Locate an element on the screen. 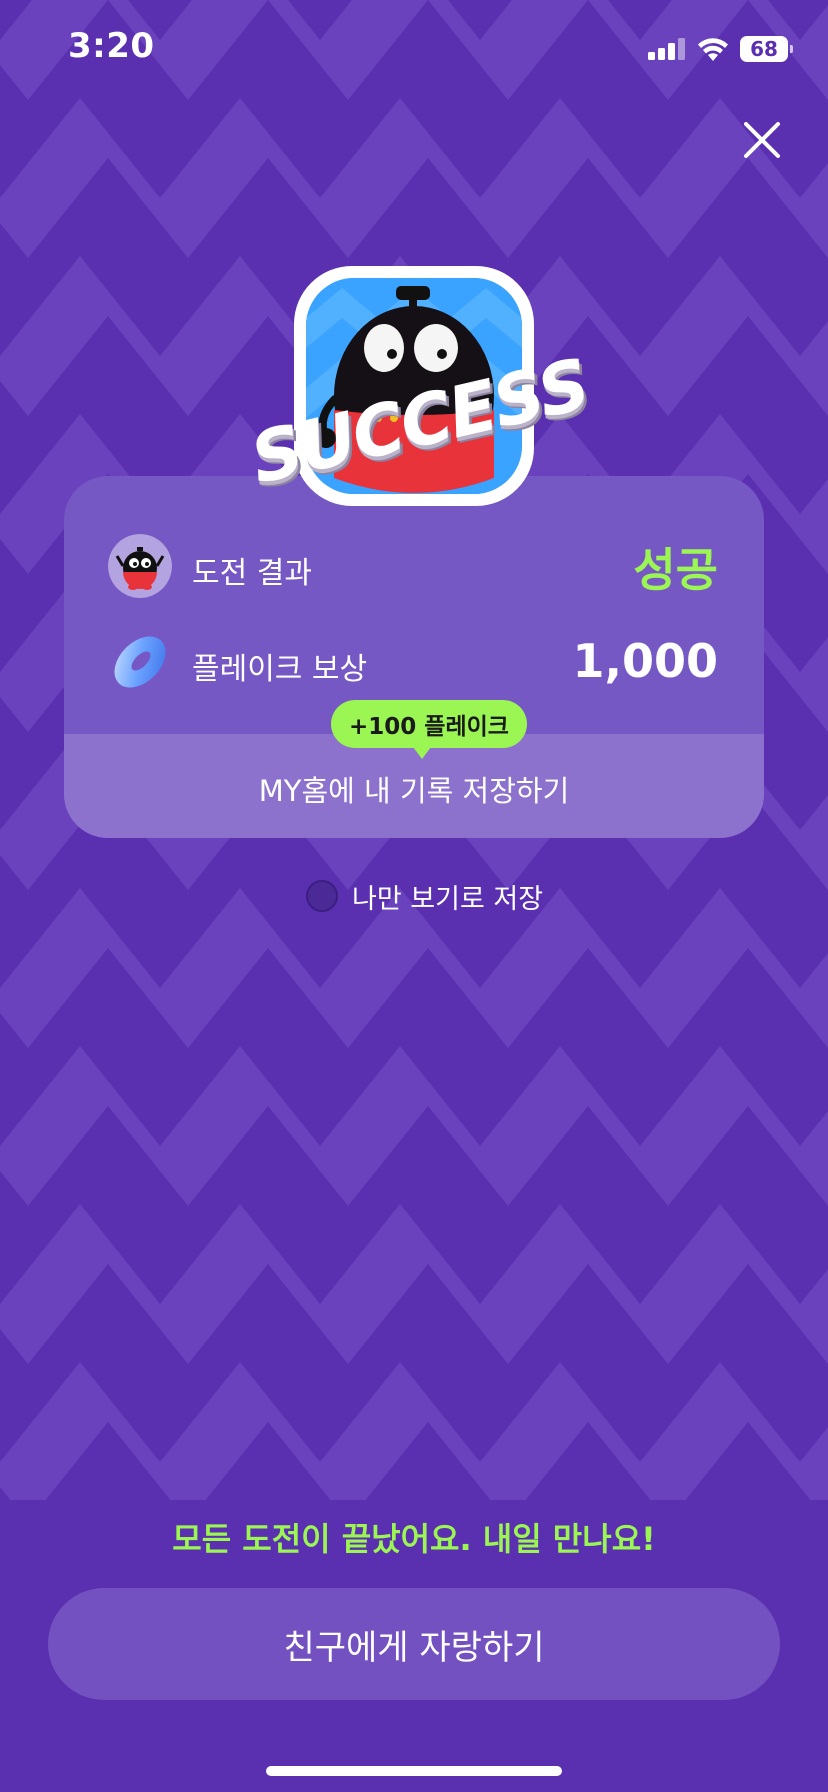 This screenshot has width=828, height=1792. close-button is located at coordinates (762, 140).